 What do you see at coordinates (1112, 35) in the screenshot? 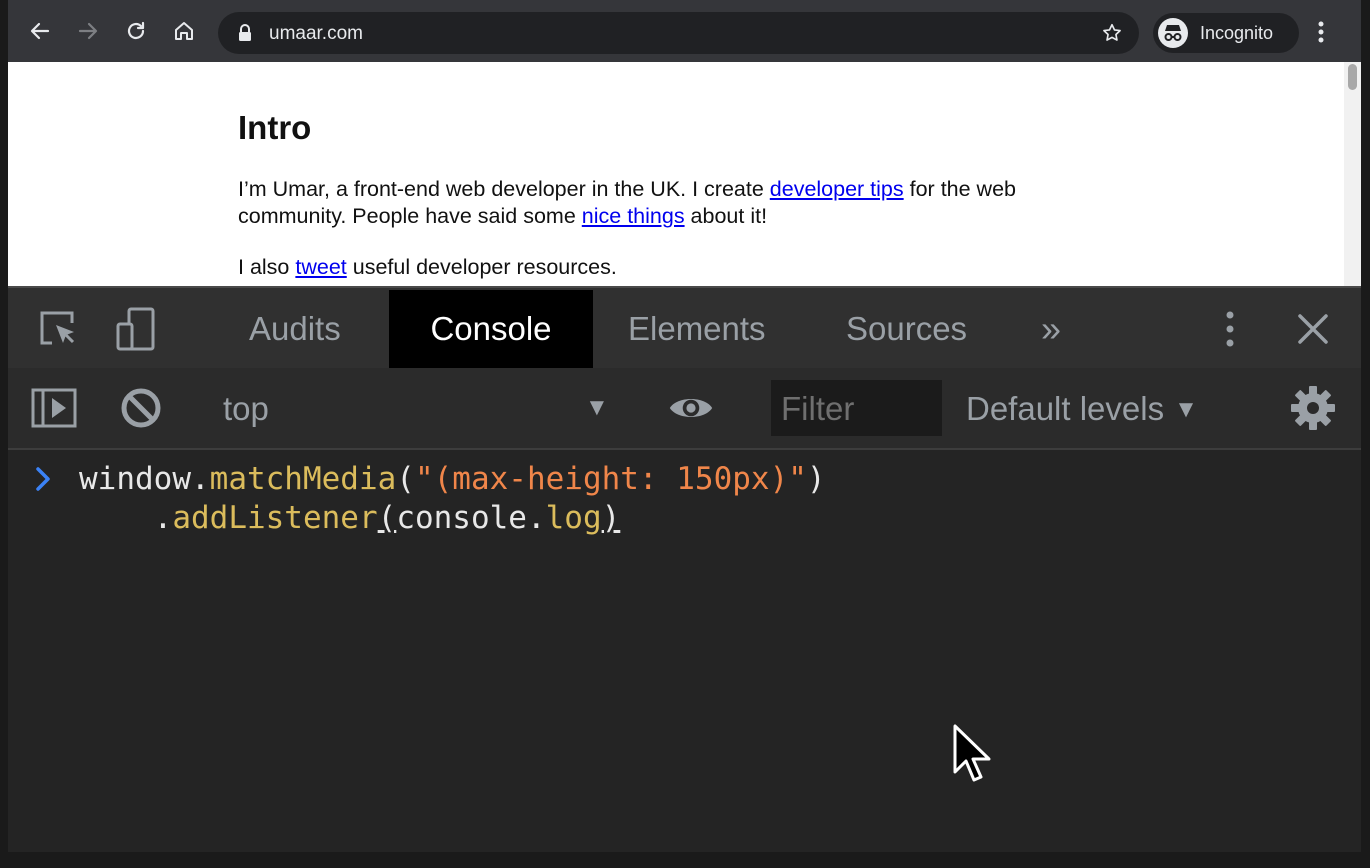
I see `star-icon` at bounding box center [1112, 35].